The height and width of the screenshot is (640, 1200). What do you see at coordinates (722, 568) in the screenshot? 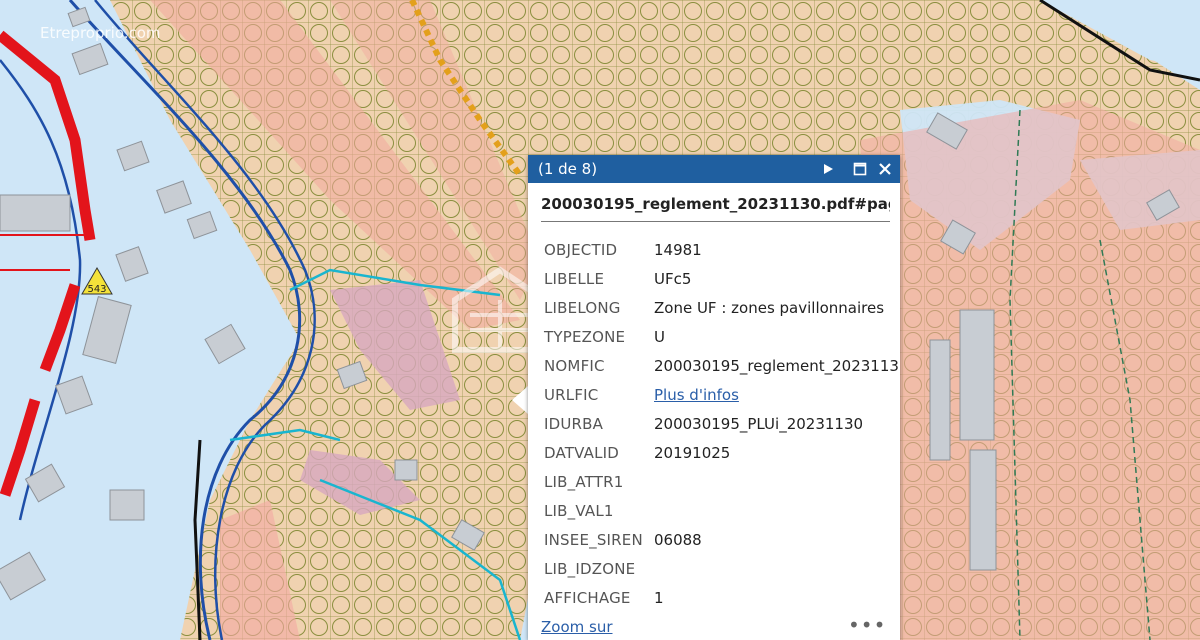
I see `attribute-row: LIB_IDZONE` at bounding box center [722, 568].